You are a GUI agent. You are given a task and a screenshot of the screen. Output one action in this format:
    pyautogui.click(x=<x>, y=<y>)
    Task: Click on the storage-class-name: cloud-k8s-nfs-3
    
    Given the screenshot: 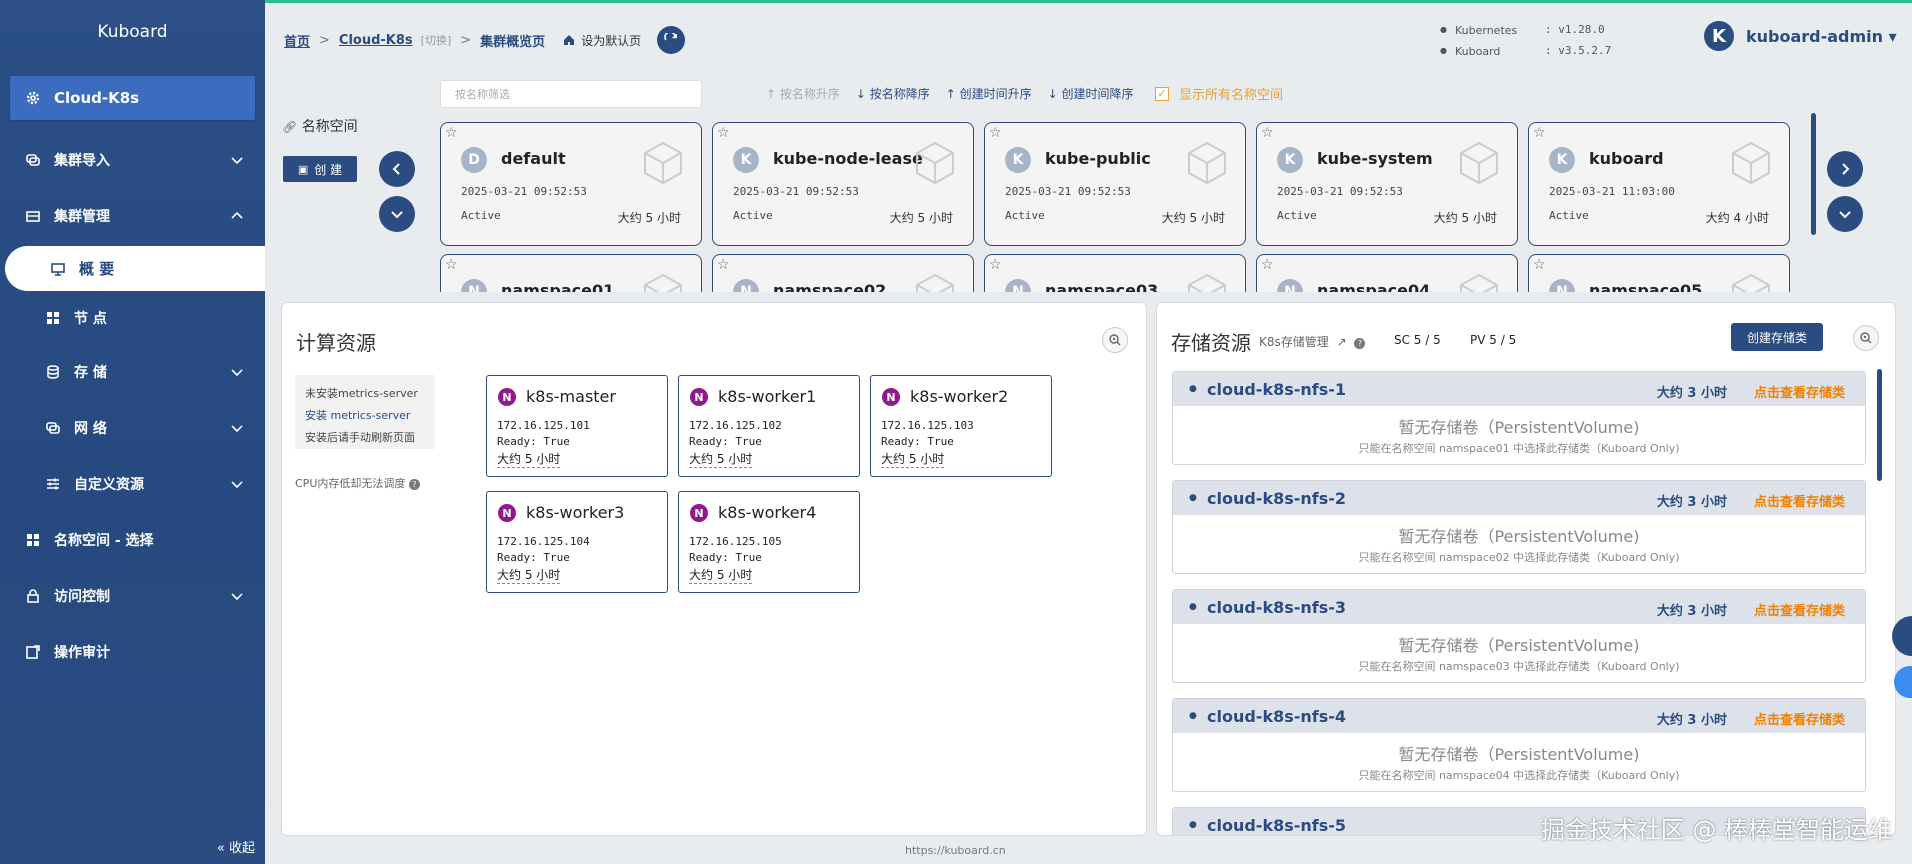 What is the action you would take?
    pyautogui.click(x=1267, y=607)
    